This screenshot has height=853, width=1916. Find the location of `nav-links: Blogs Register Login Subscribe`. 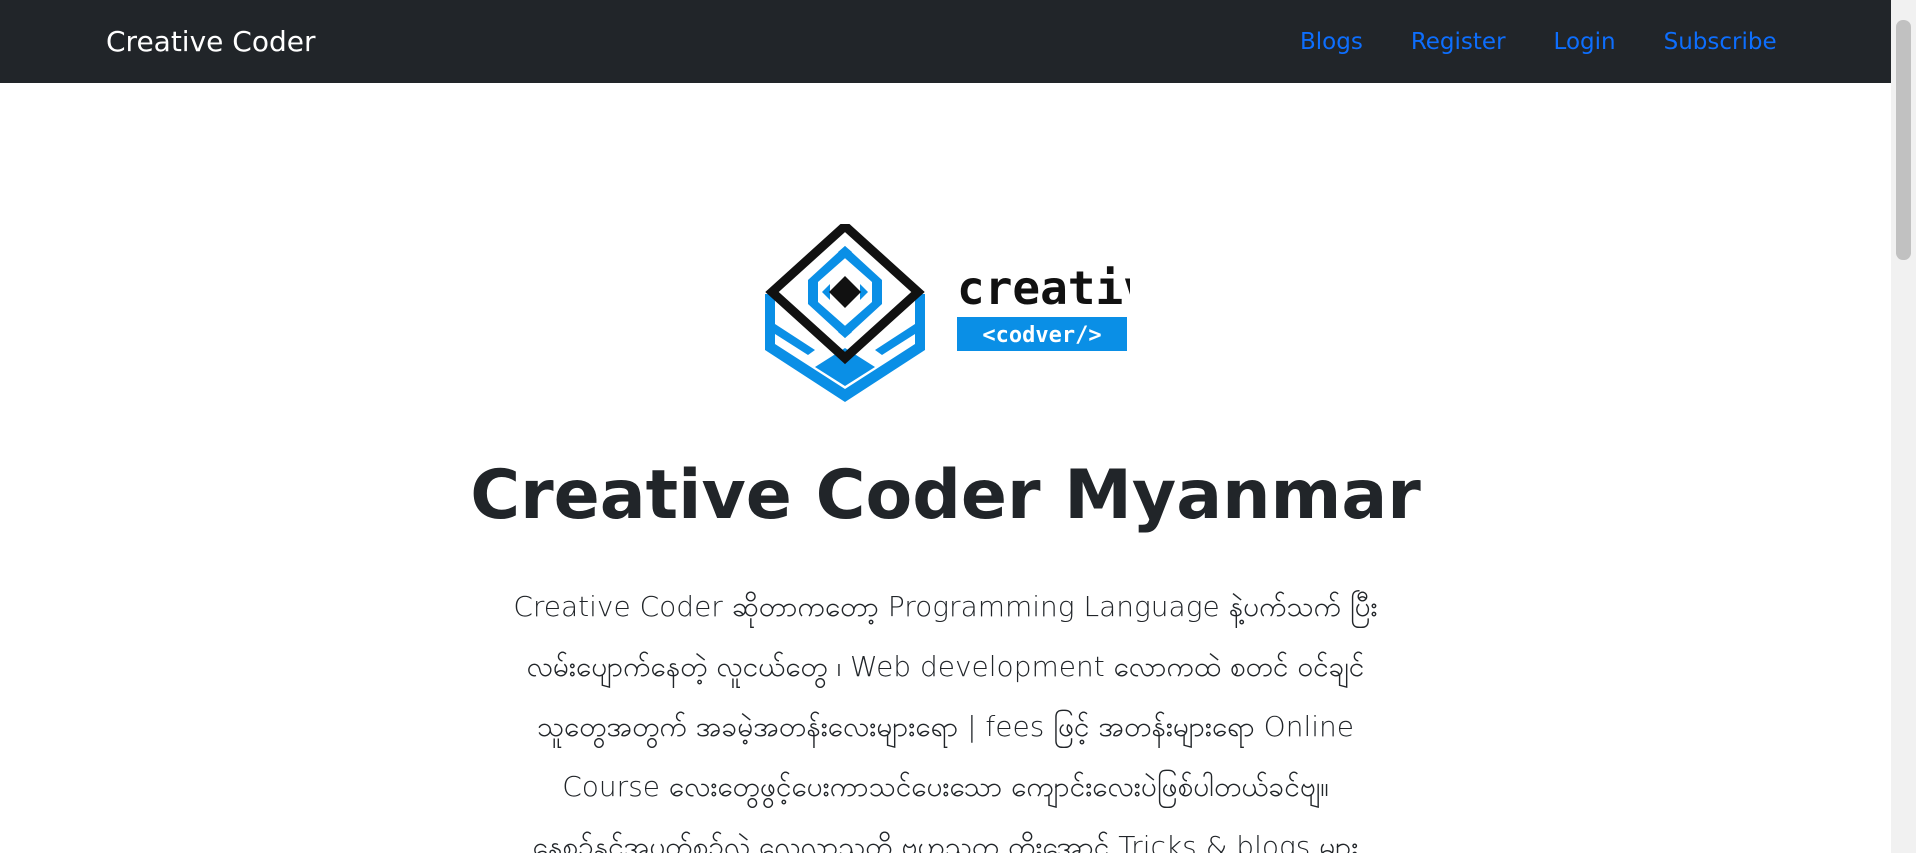

nav-links: Blogs Register Login Subscribe is located at coordinates (1538, 42).